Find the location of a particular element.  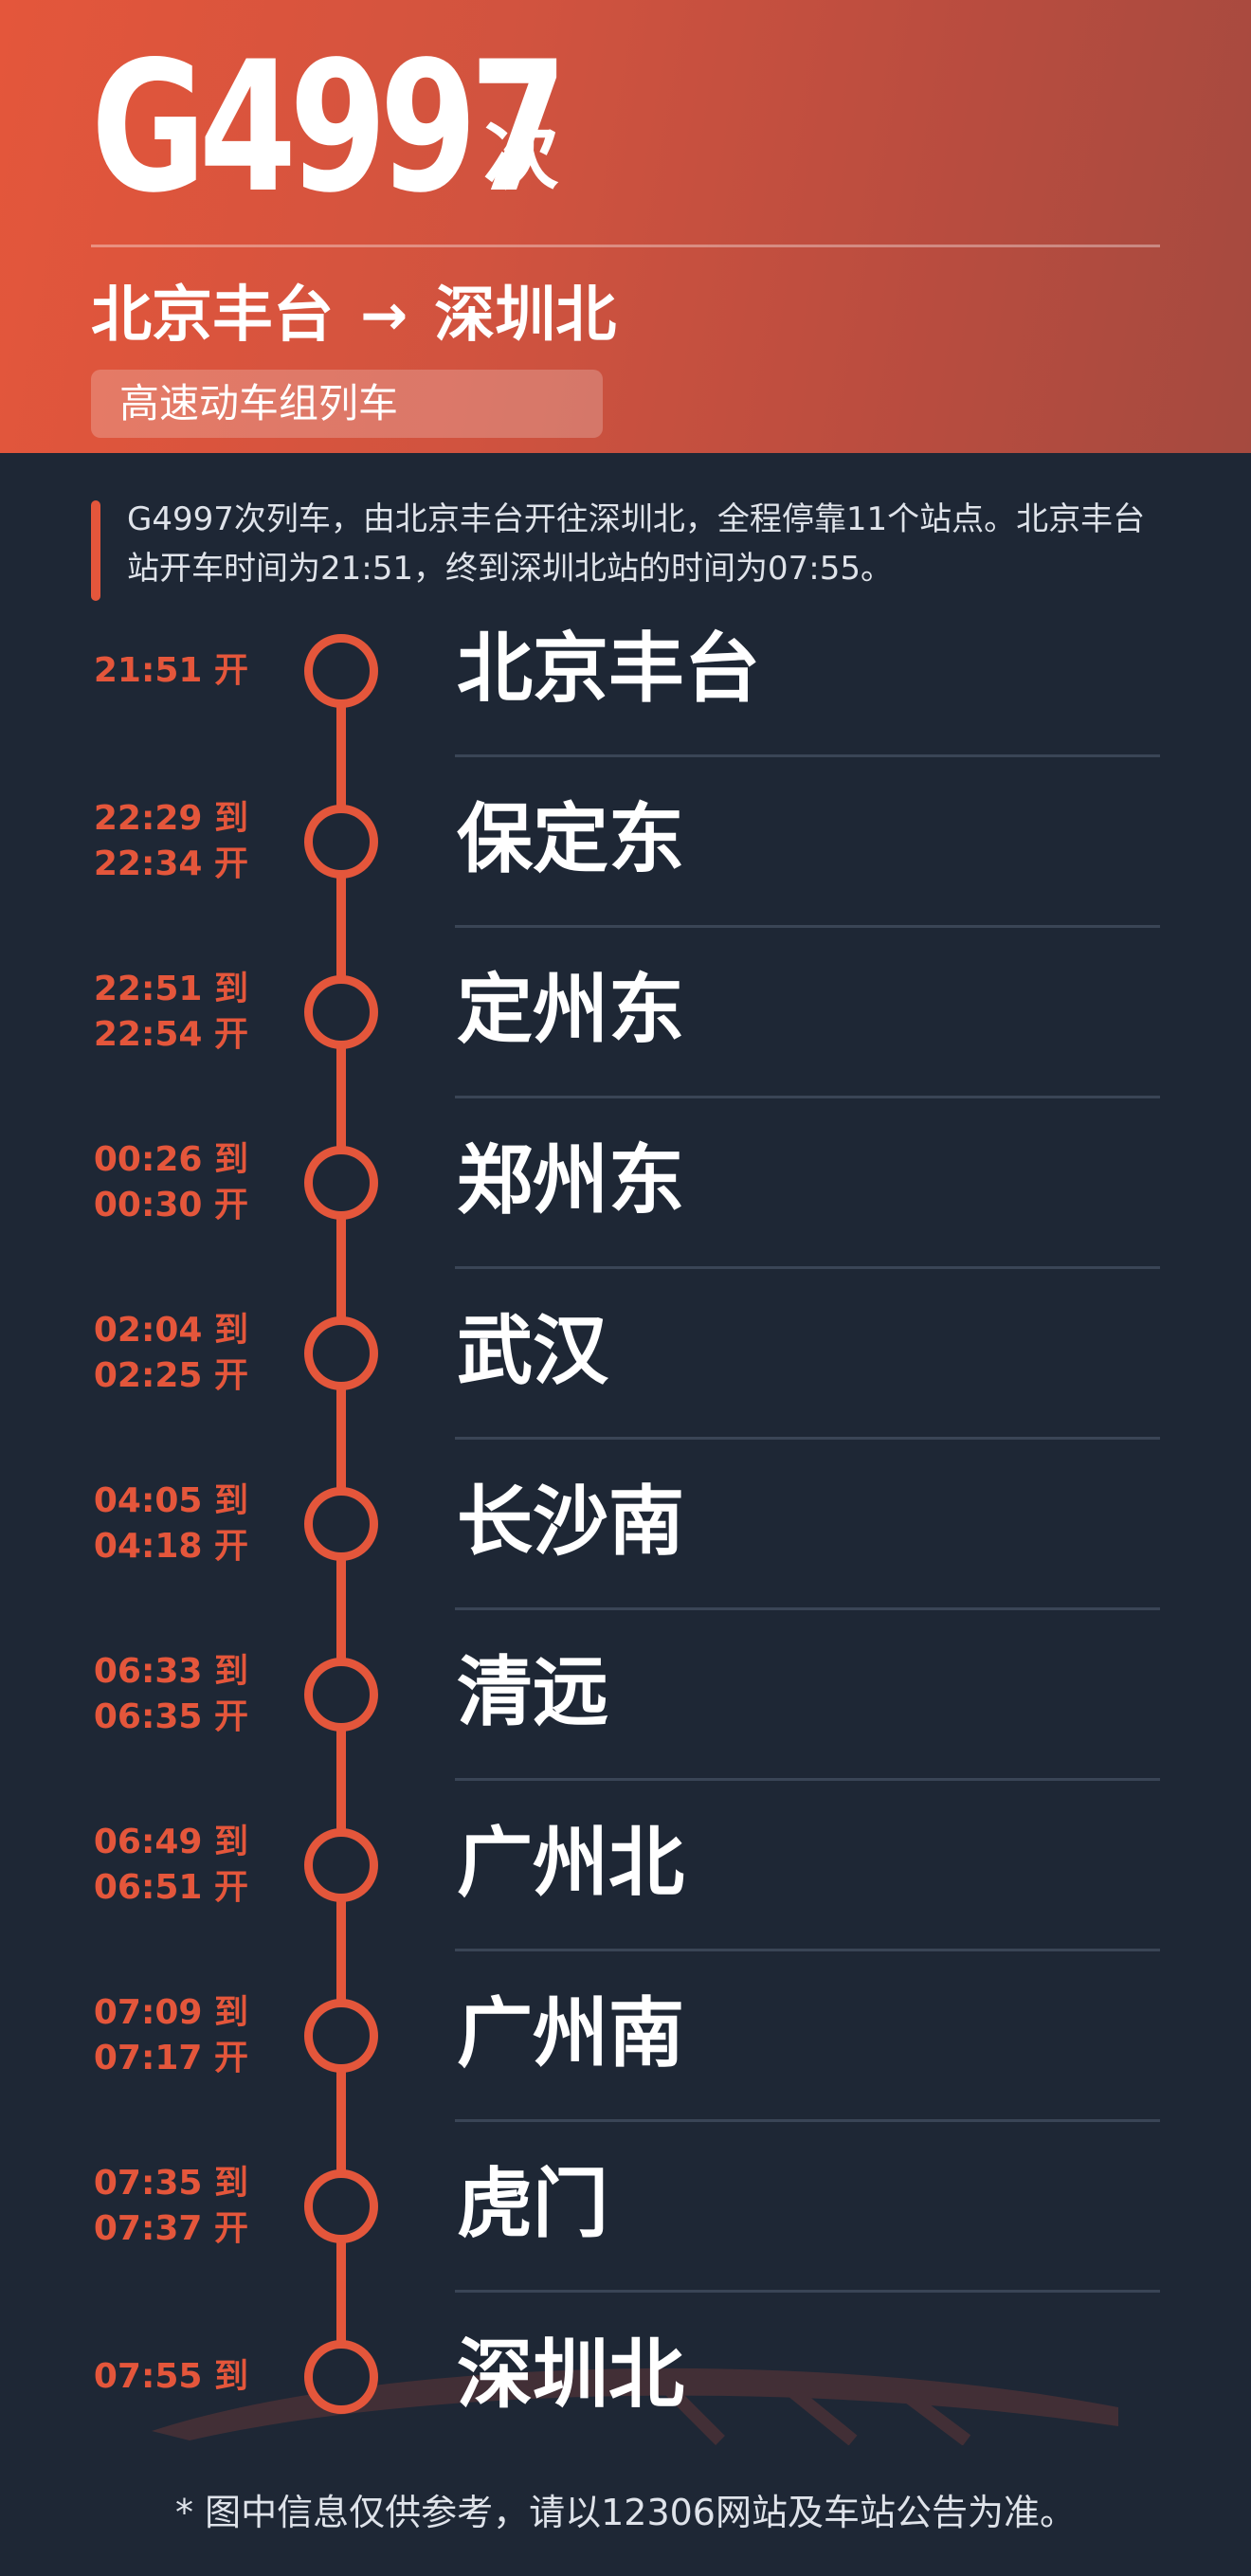

stop-times: 22:29 到 22:34 开 is located at coordinates (143, 841).